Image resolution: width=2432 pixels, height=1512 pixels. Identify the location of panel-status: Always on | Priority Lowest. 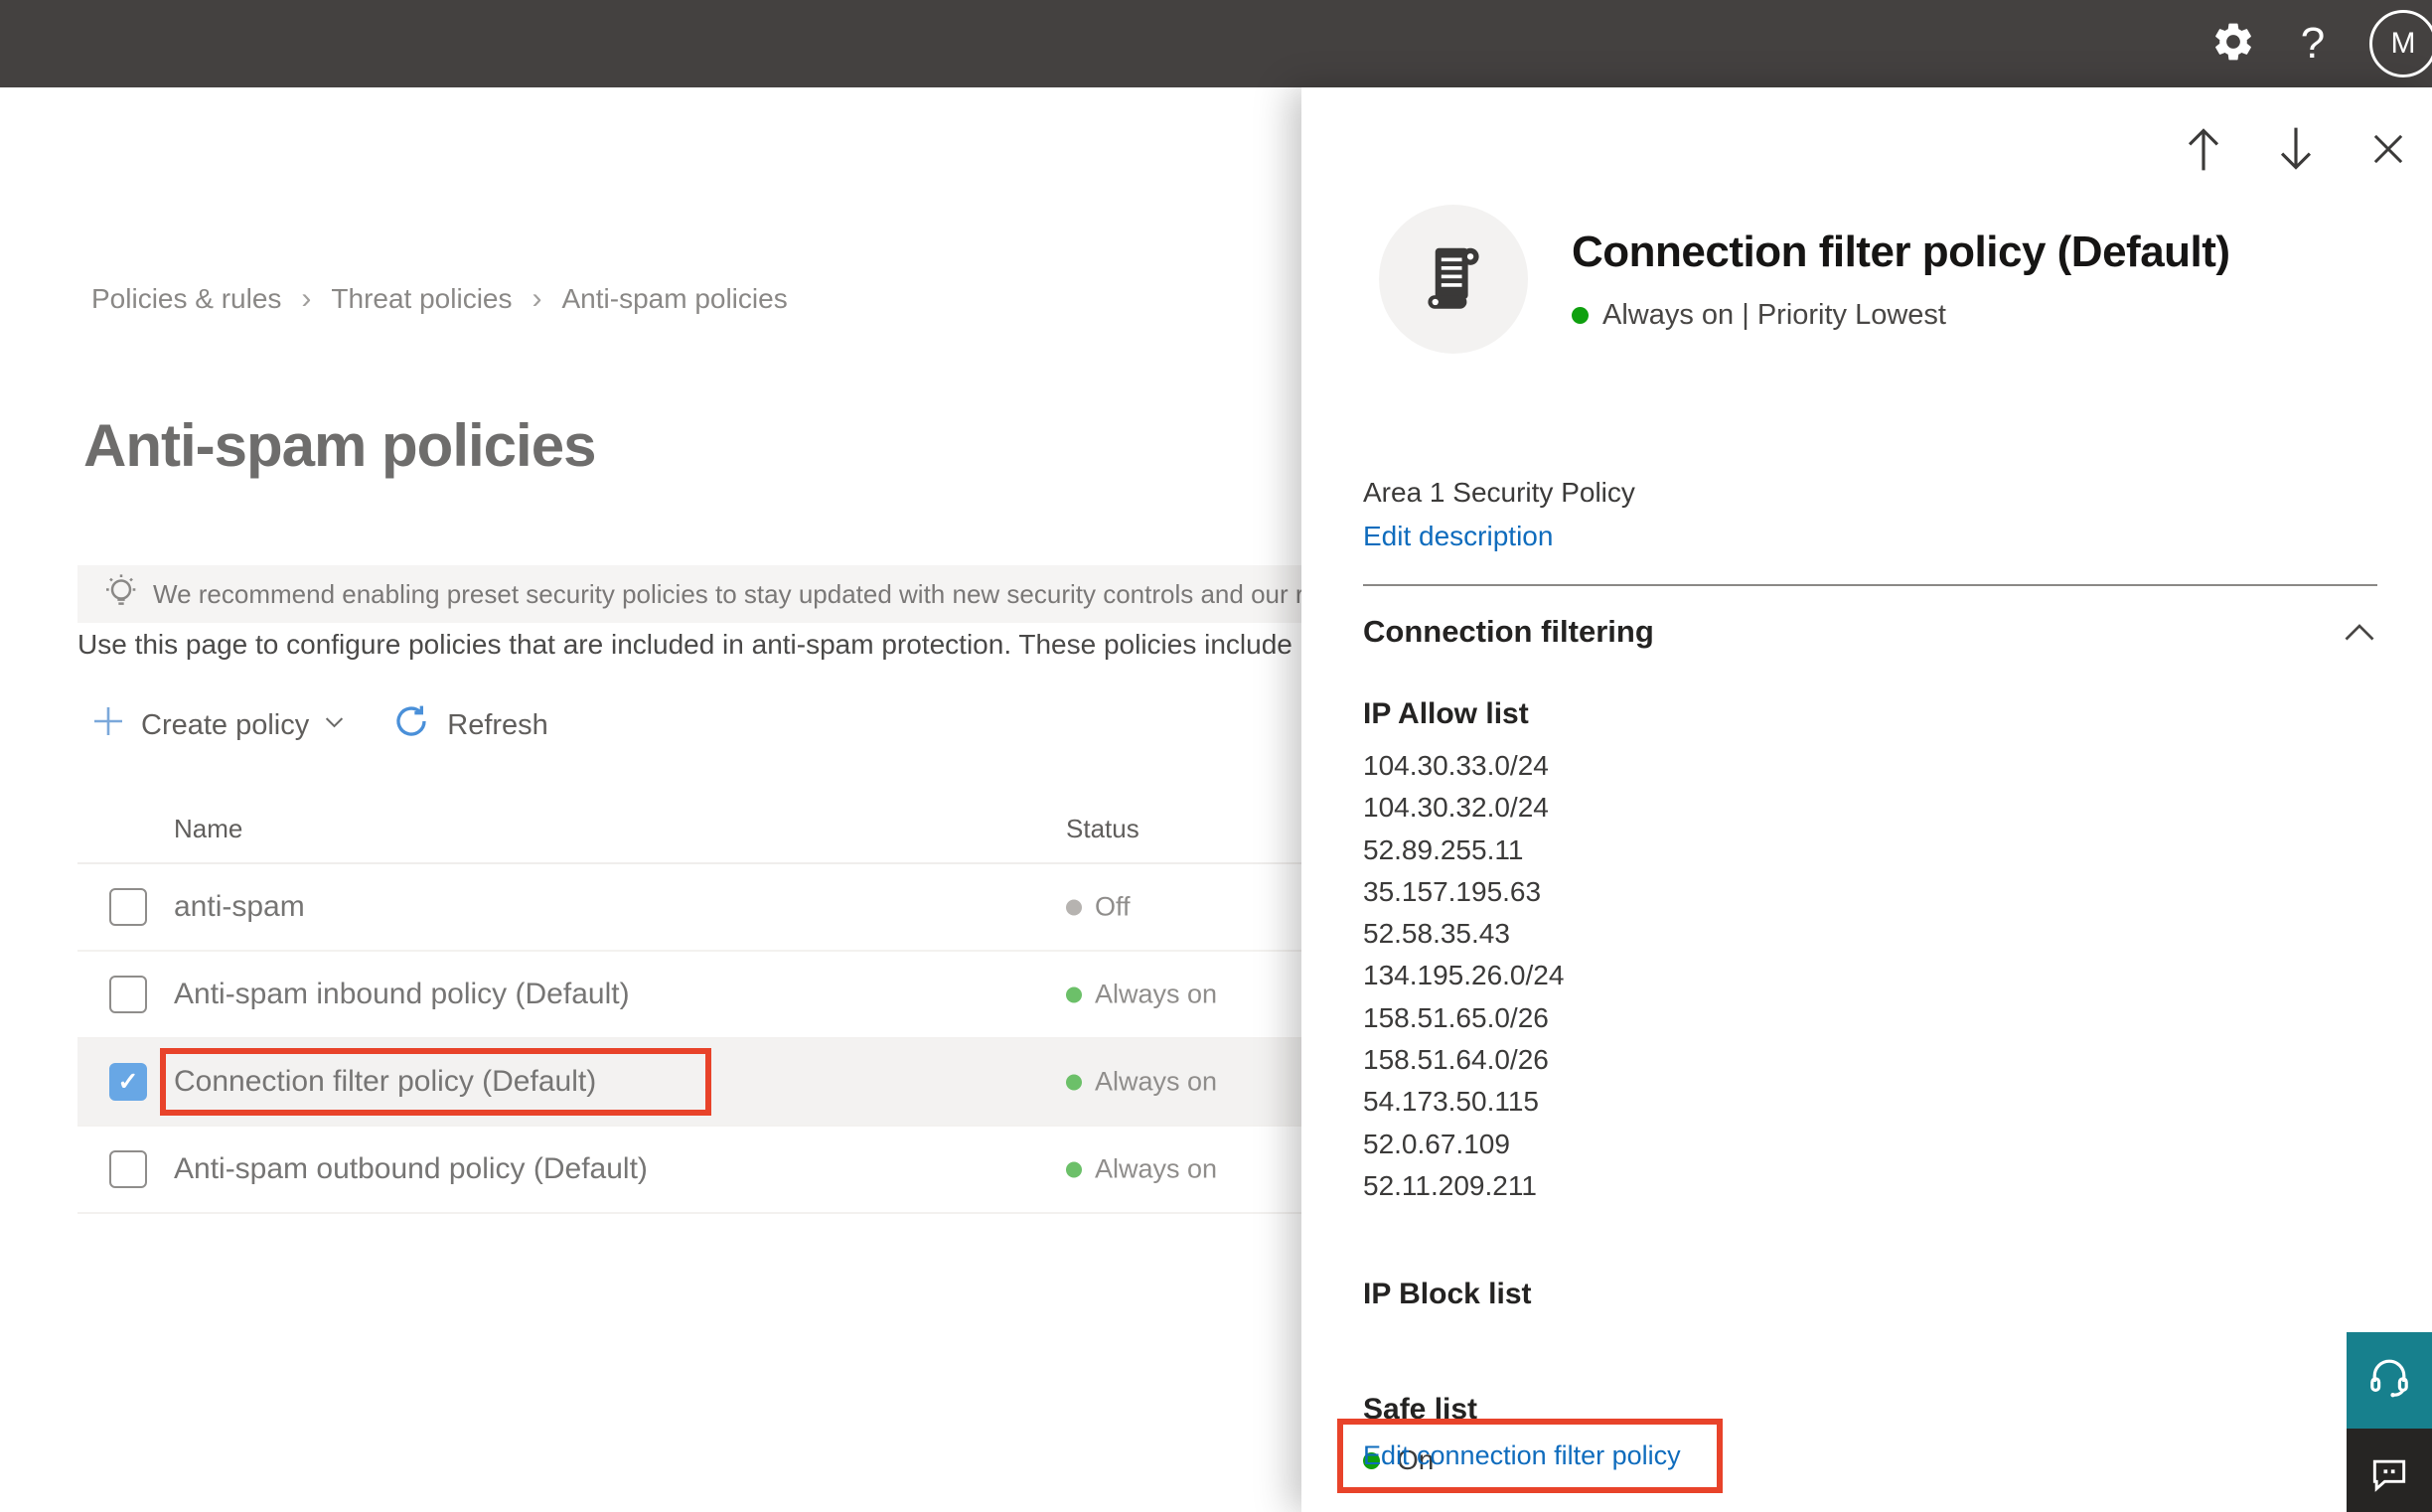
(1901, 315).